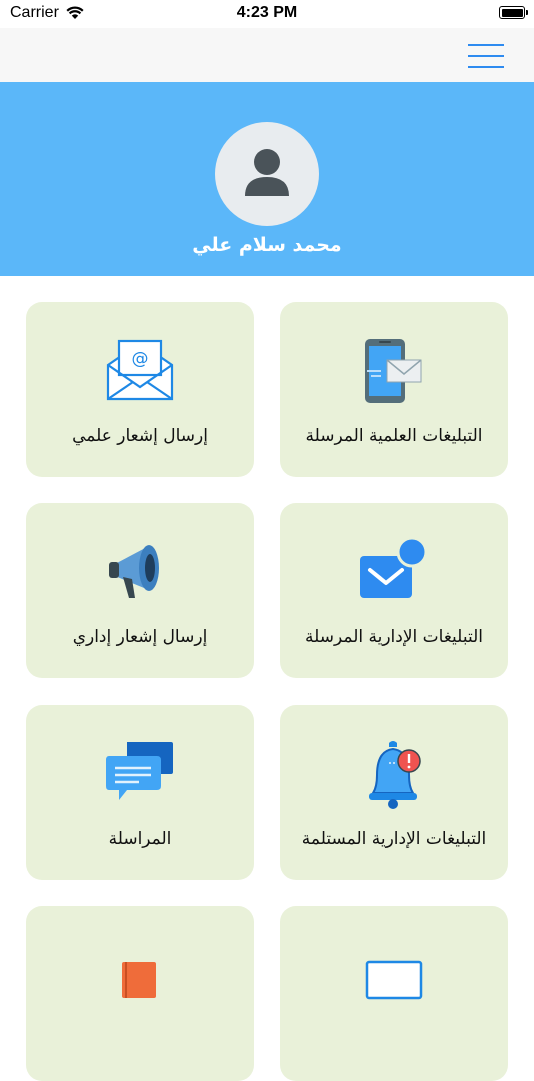 Image resolution: width=534 pixels, height=1081 pixels. What do you see at coordinates (394, 370) in the screenshot?
I see `phone-envelope-icon` at bounding box center [394, 370].